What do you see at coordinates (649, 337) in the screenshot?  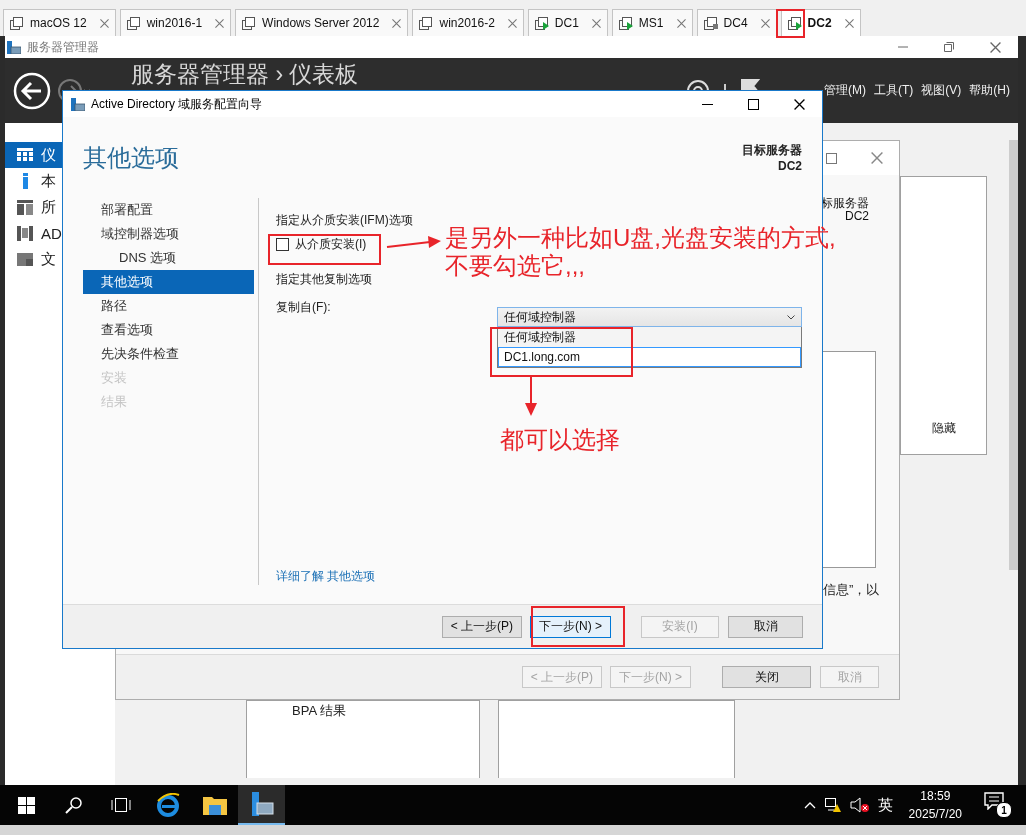 I see `dropdown-option: 任何域控制器` at bounding box center [649, 337].